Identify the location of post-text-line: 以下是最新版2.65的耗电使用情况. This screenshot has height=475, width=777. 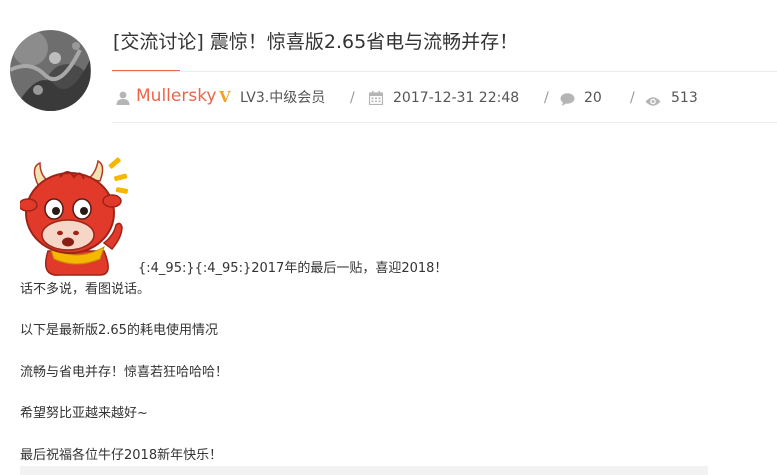
(119, 330).